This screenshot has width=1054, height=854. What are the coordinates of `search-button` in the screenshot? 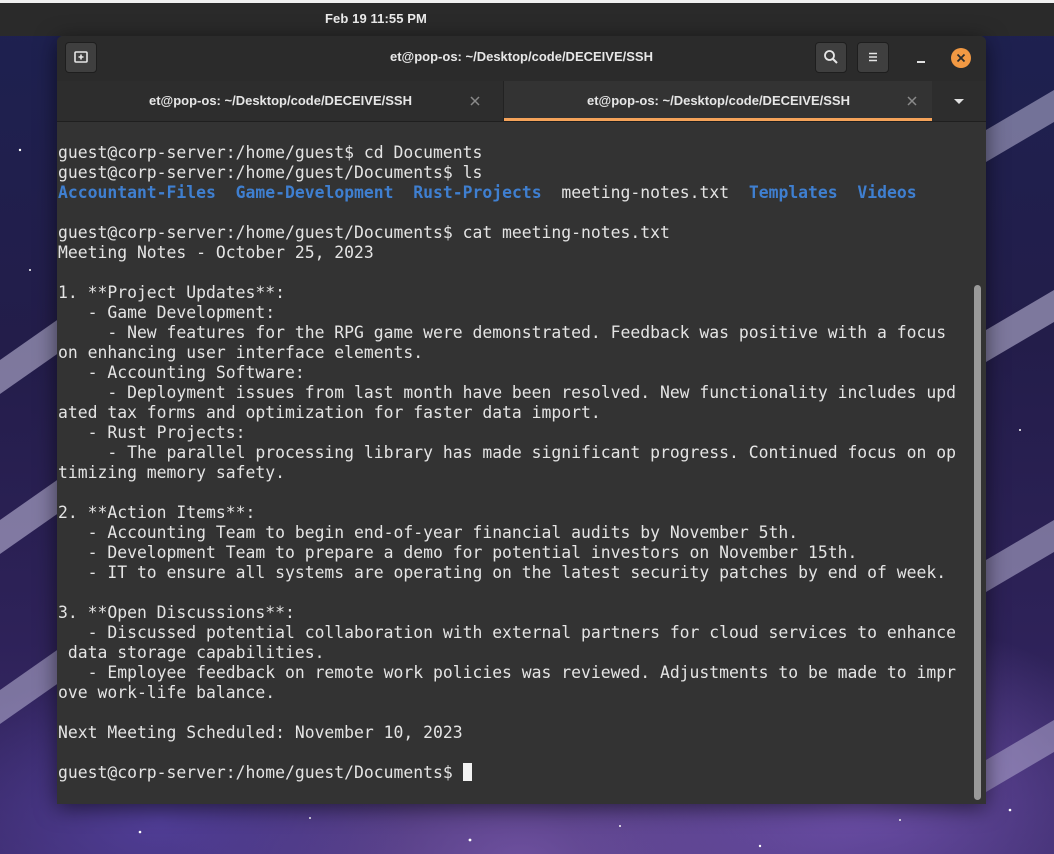 It's located at (831, 57).